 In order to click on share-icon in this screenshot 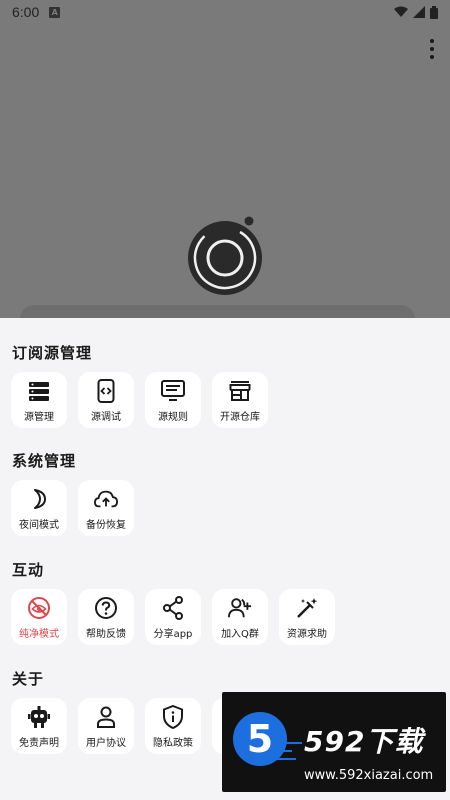, I will do `click(173, 608)`.